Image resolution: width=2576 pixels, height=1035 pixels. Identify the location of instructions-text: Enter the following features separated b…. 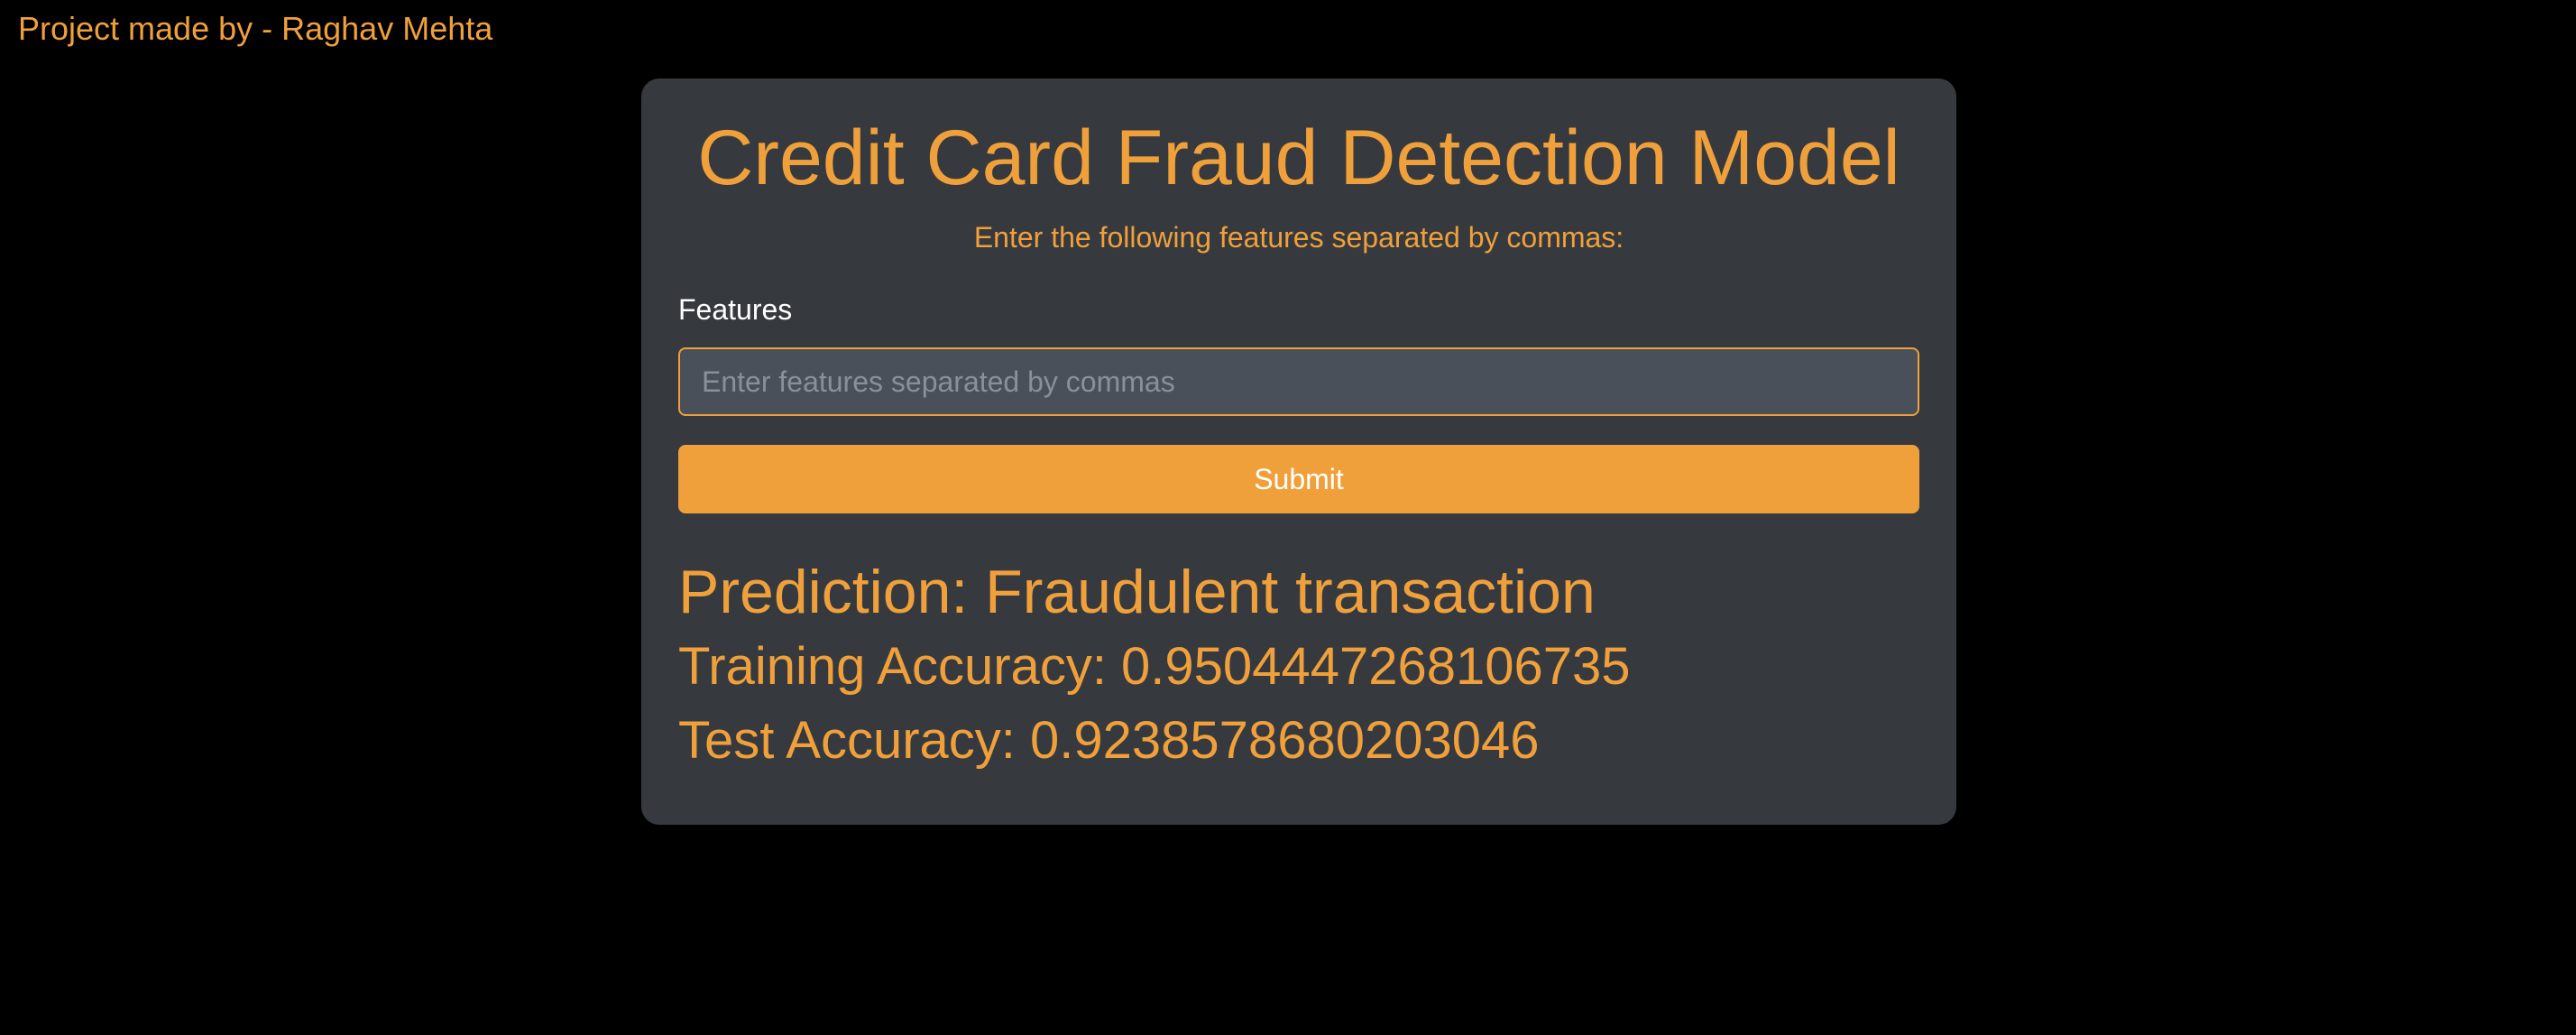
(1299, 237).